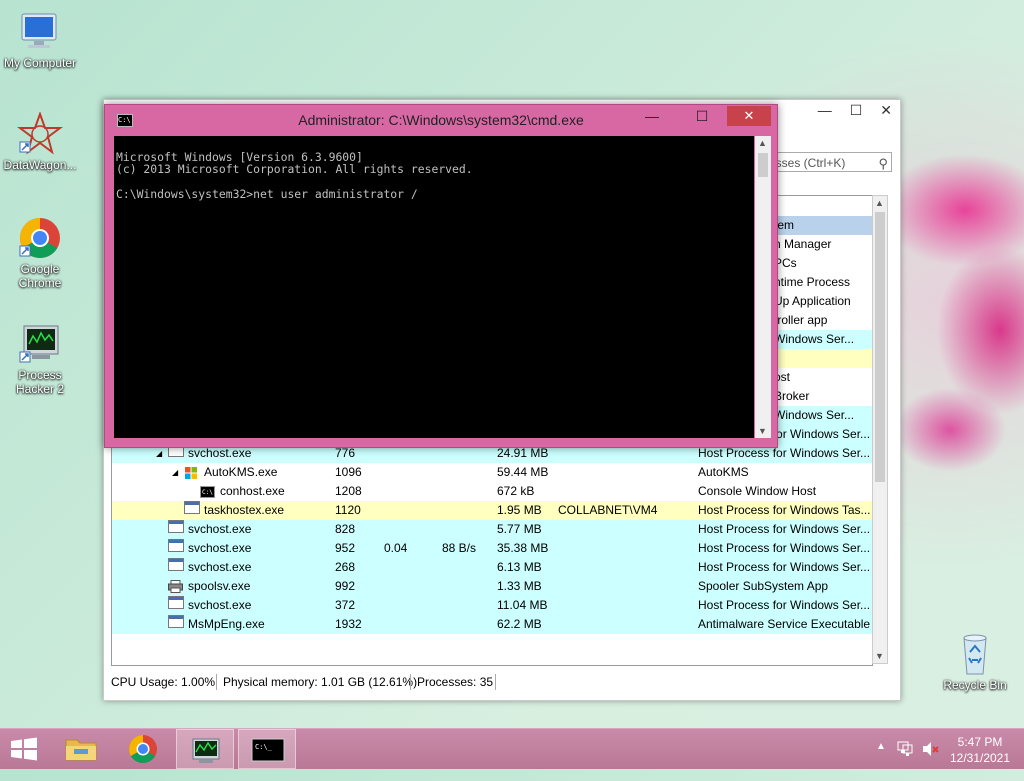 The height and width of the screenshot is (781, 1024). I want to click on collapse-arrow-icon: ◢, so click(175, 472).